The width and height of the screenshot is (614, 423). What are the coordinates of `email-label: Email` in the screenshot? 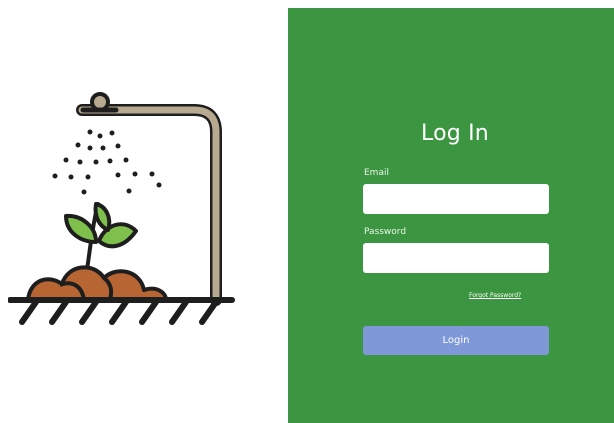 It's located at (376, 173).